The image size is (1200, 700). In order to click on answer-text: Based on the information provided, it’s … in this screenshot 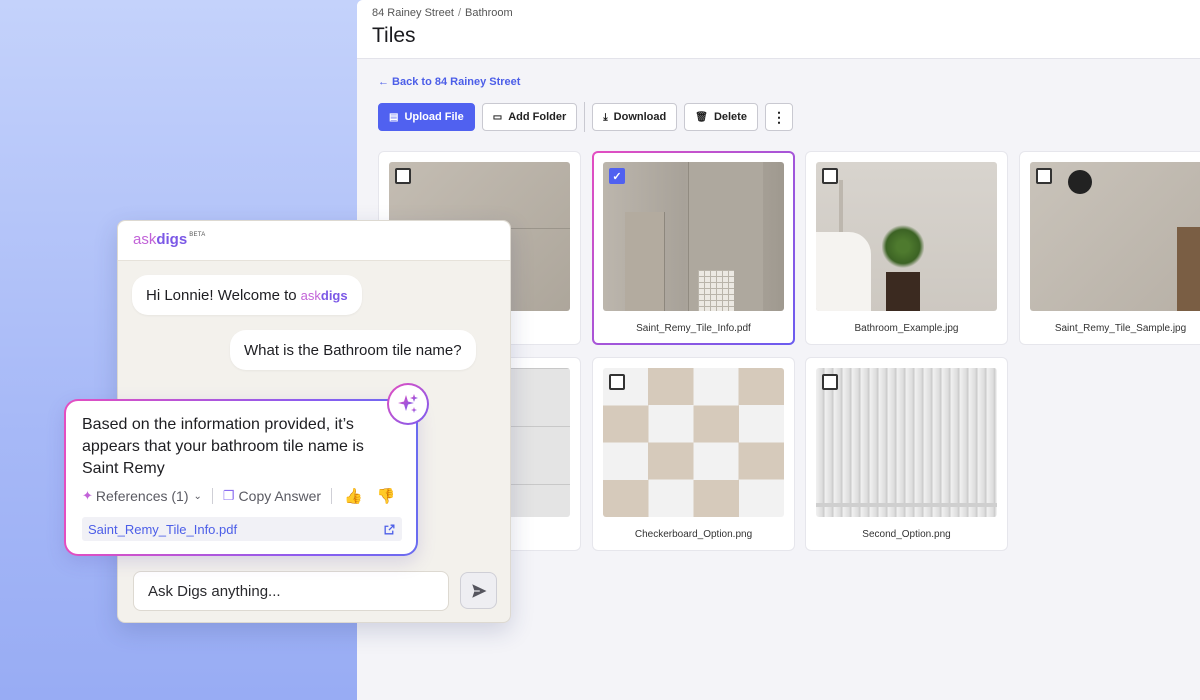, I will do `click(223, 446)`.